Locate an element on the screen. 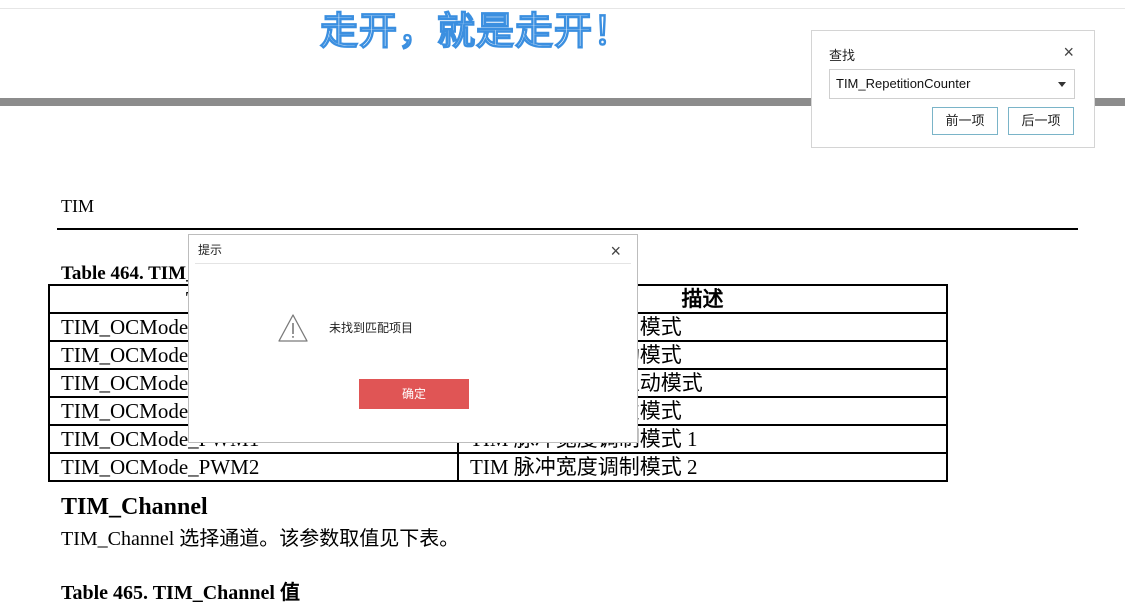 The height and width of the screenshot is (605, 1125). dialog-message: 未找到匹配项目 is located at coordinates (371, 328).